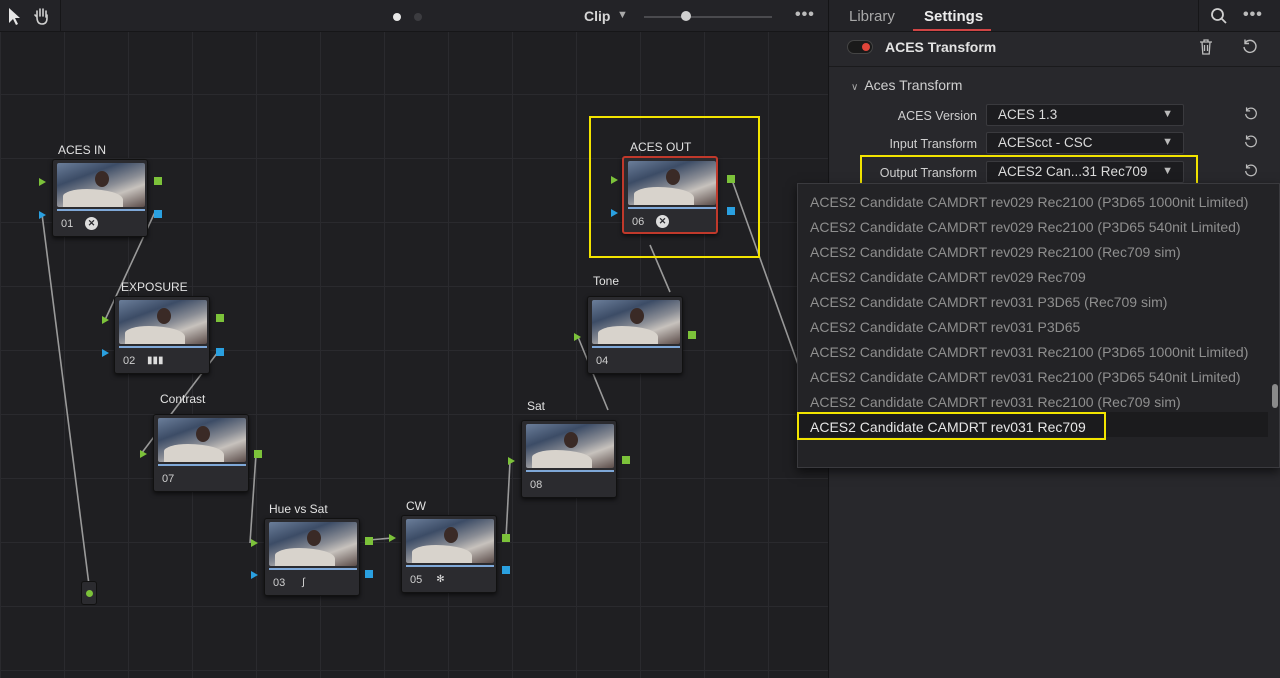 The width and height of the screenshot is (1280, 678). What do you see at coordinates (15, 16) in the screenshot?
I see `pointer-icon` at bounding box center [15, 16].